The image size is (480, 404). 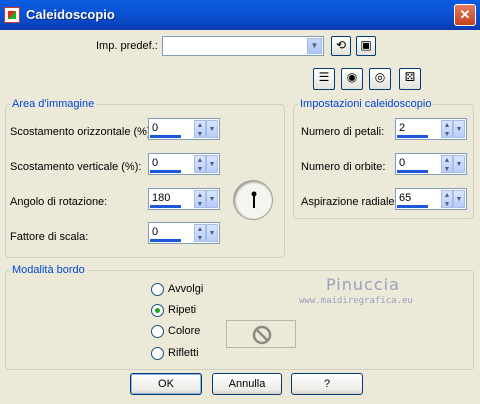 I want to click on radio-avvolgi: Avvolgi, so click(x=191, y=290).